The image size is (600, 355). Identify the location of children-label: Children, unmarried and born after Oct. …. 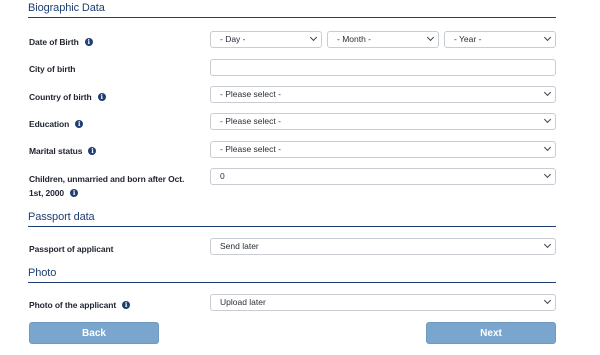
(116, 186).